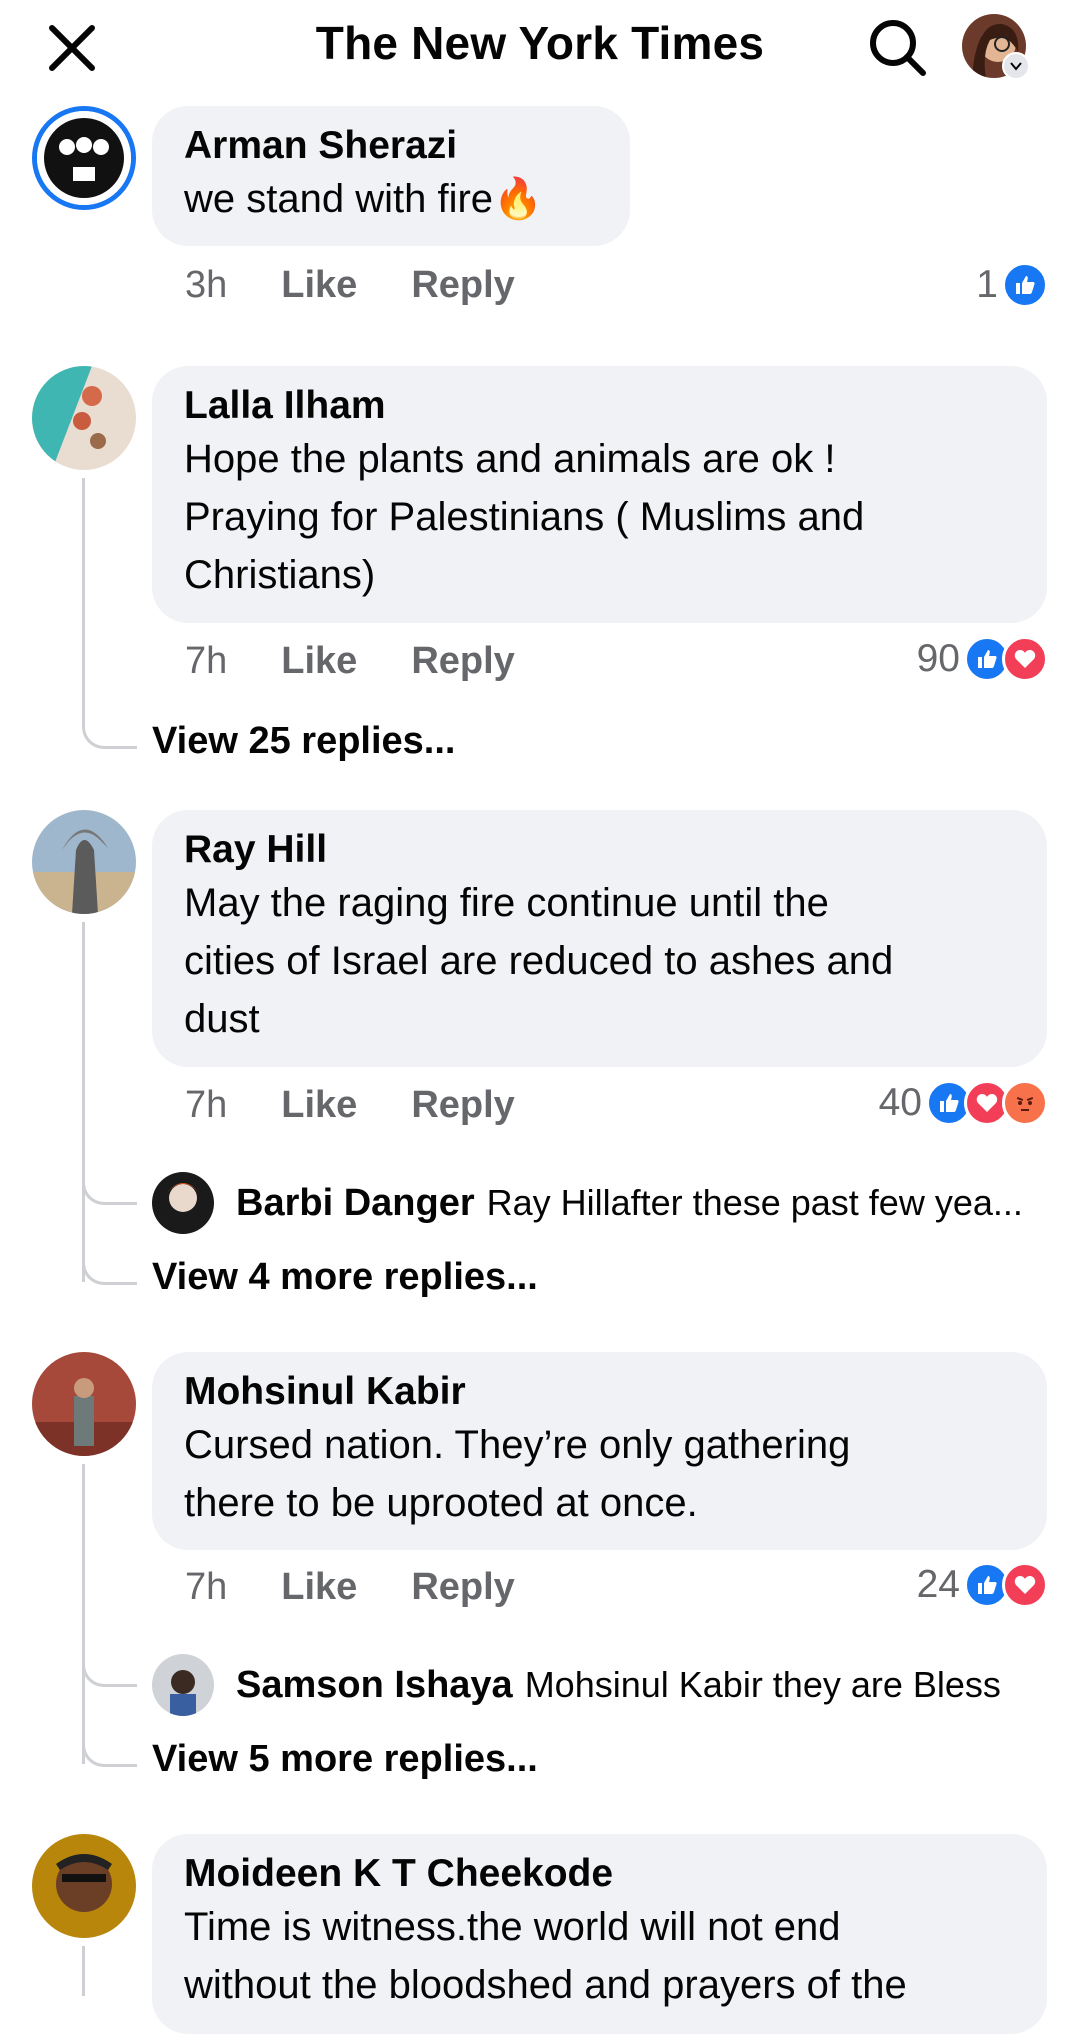  Describe the element at coordinates (599, 1874) in the screenshot. I see `comment-author: Moideen K T Cheekode` at that location.